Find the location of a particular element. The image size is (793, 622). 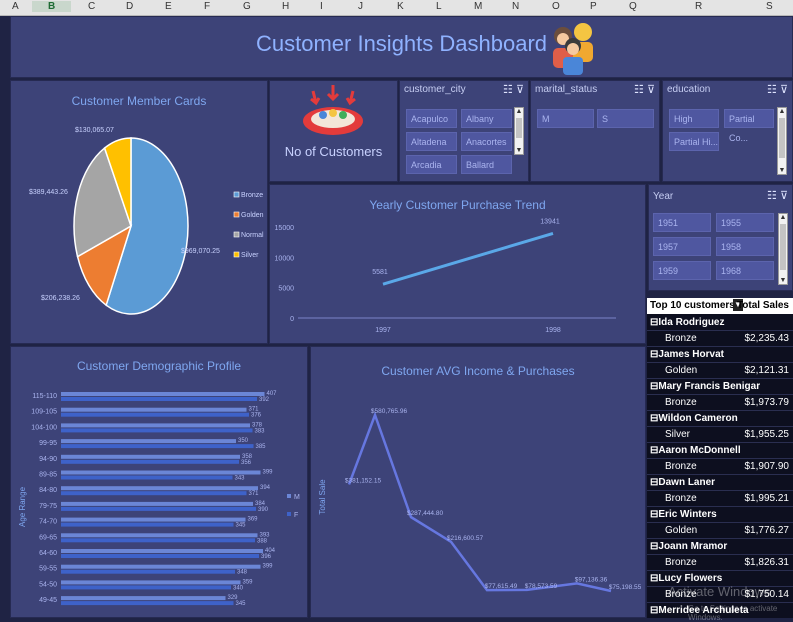

demographic-legend-label: F is located at coordinates (296, 515).